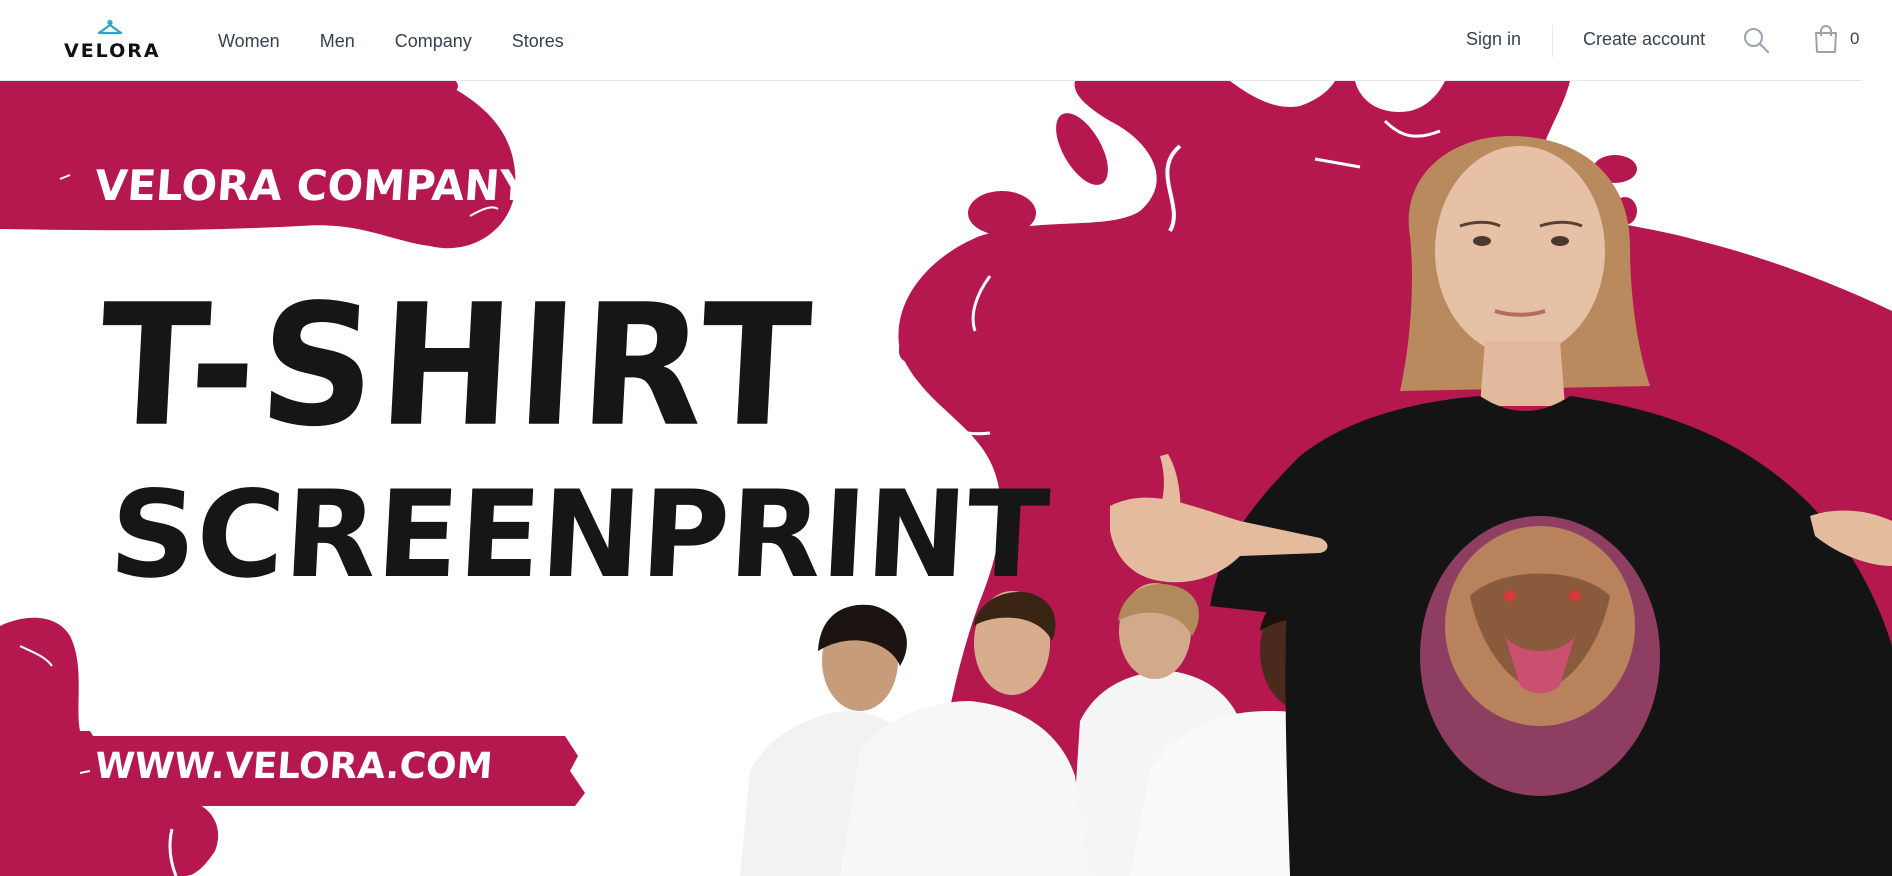 This screenshot has height=876, width=1892. What do you see at coordinates (312, 185) in the screenshot?
I see `company-label: VELORA COMPANY` at bounding box center [312, 185].